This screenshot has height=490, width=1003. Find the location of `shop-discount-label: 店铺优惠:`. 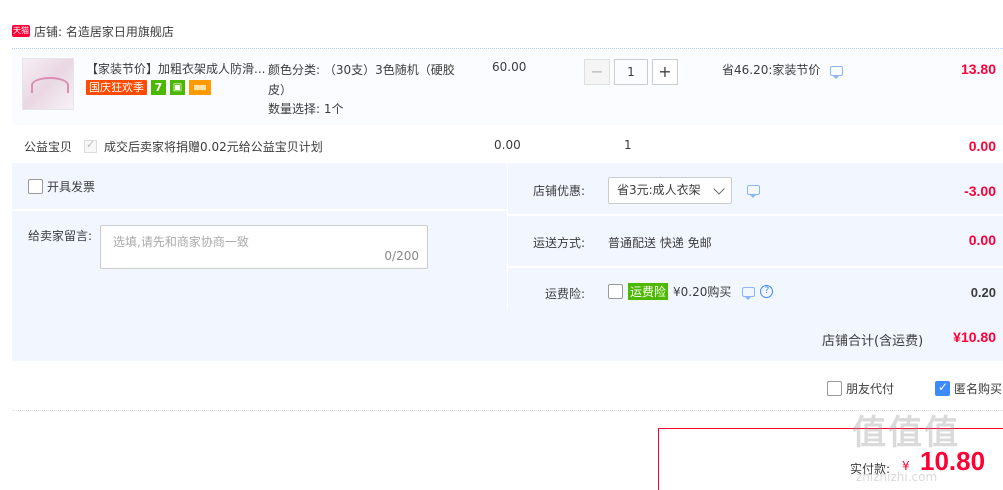

shop-discount-label: 店铺优惠: is located at coordinates (559, 191).